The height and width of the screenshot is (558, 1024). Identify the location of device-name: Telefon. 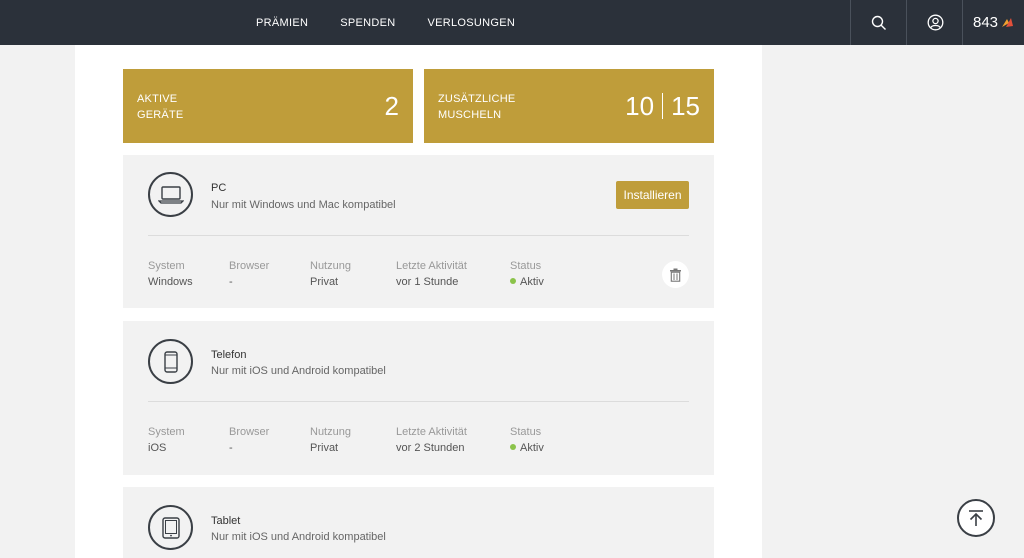
(229, 355).